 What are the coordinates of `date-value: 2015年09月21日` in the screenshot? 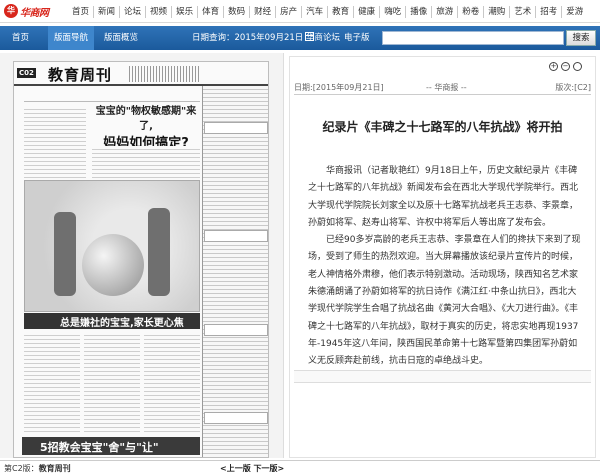 It's located at (269, 38).